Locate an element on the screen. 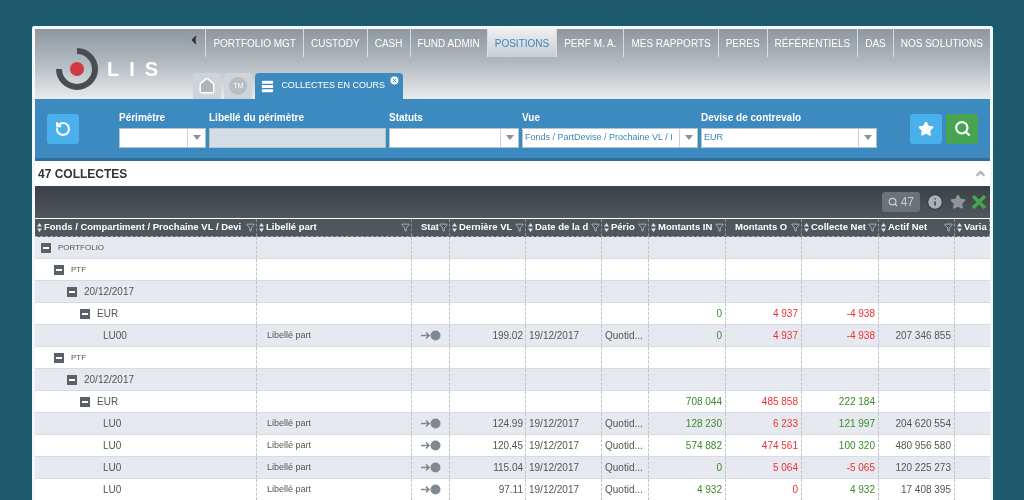  nav-tab: FUND ADMIN is located at coordinates (448, 43).